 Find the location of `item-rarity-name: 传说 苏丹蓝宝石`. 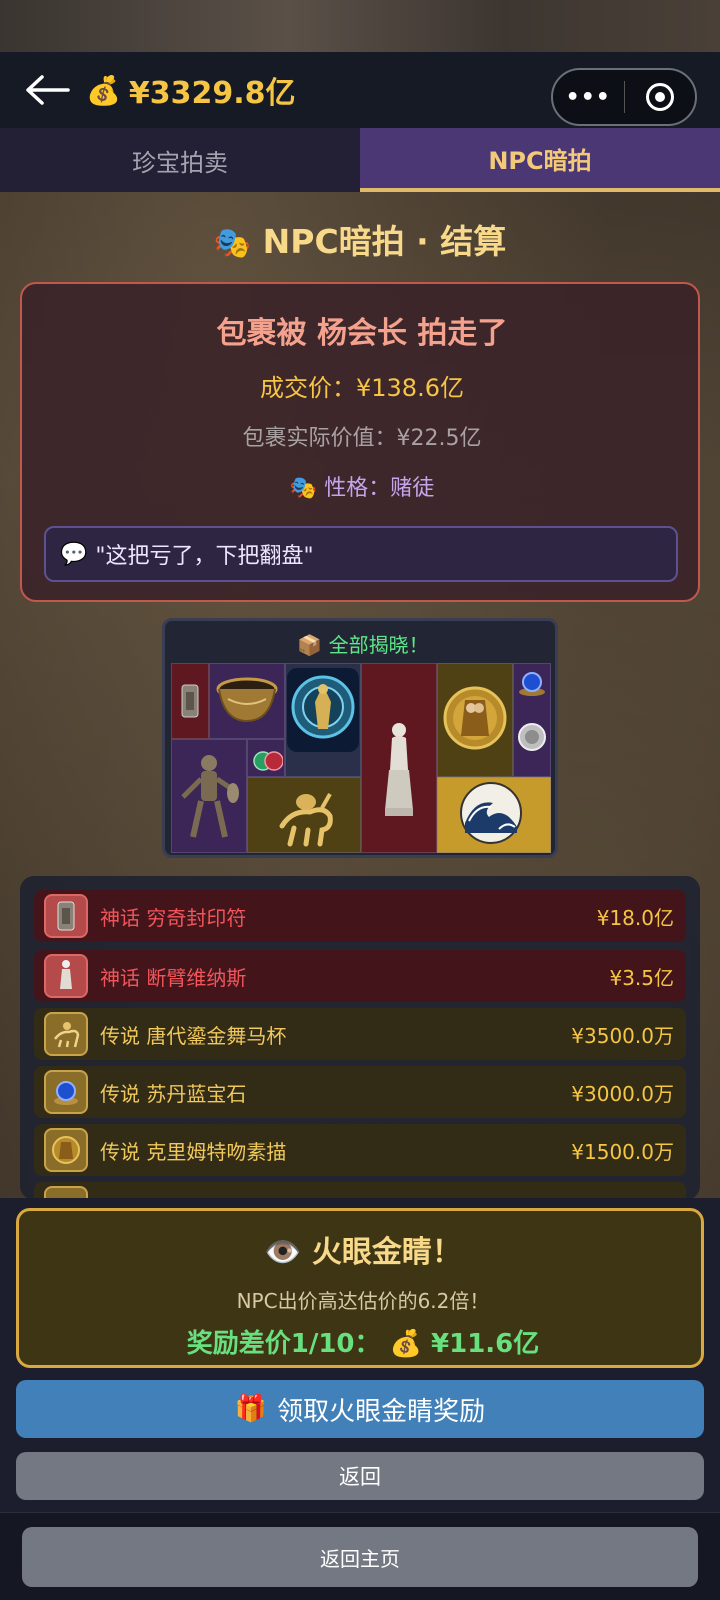

item-rarity-name: 传说 苏丹蓝宝石 is located at coordinates (173, 1093).